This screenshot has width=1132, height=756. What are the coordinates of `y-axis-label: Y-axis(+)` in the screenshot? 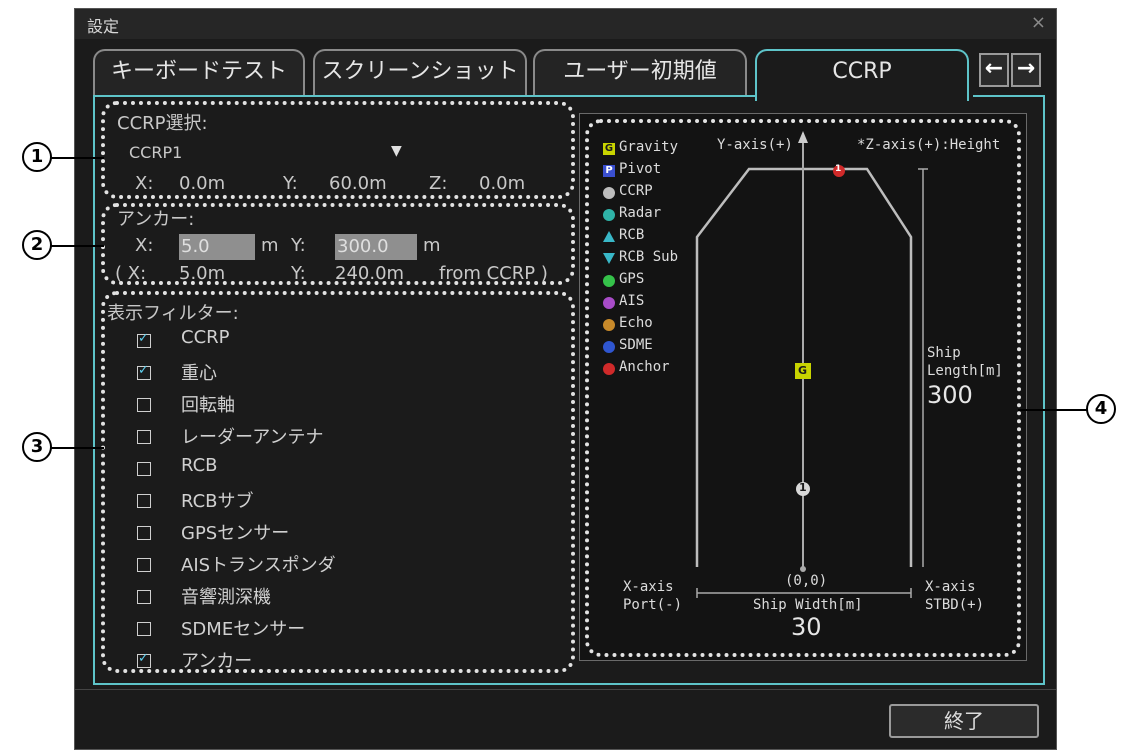 It's located at (755, 145).